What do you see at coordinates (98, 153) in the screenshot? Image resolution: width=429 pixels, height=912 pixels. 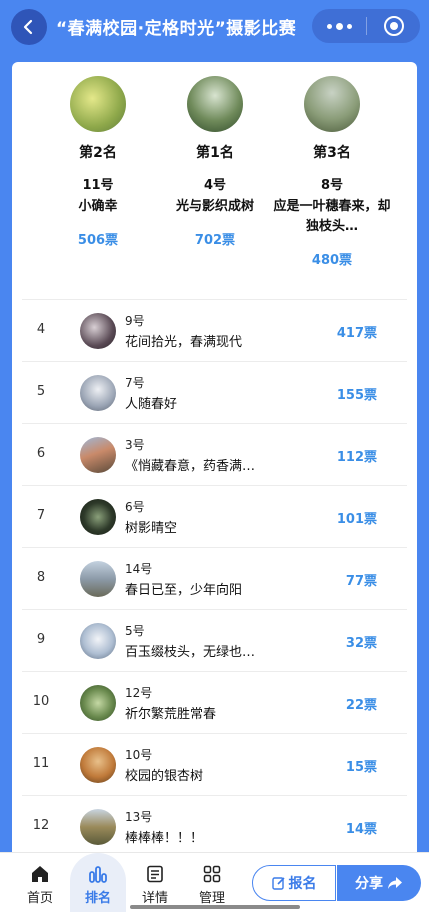 I see `rank-label: 第2名` at bounding box center [98, 153].